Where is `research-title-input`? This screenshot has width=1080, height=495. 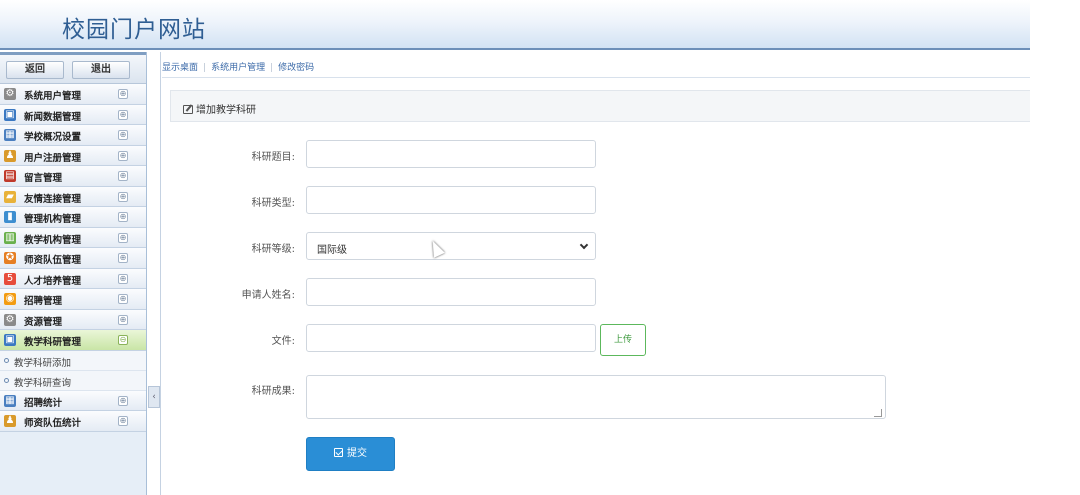
research-title-input is located at coordinates (451, 154).